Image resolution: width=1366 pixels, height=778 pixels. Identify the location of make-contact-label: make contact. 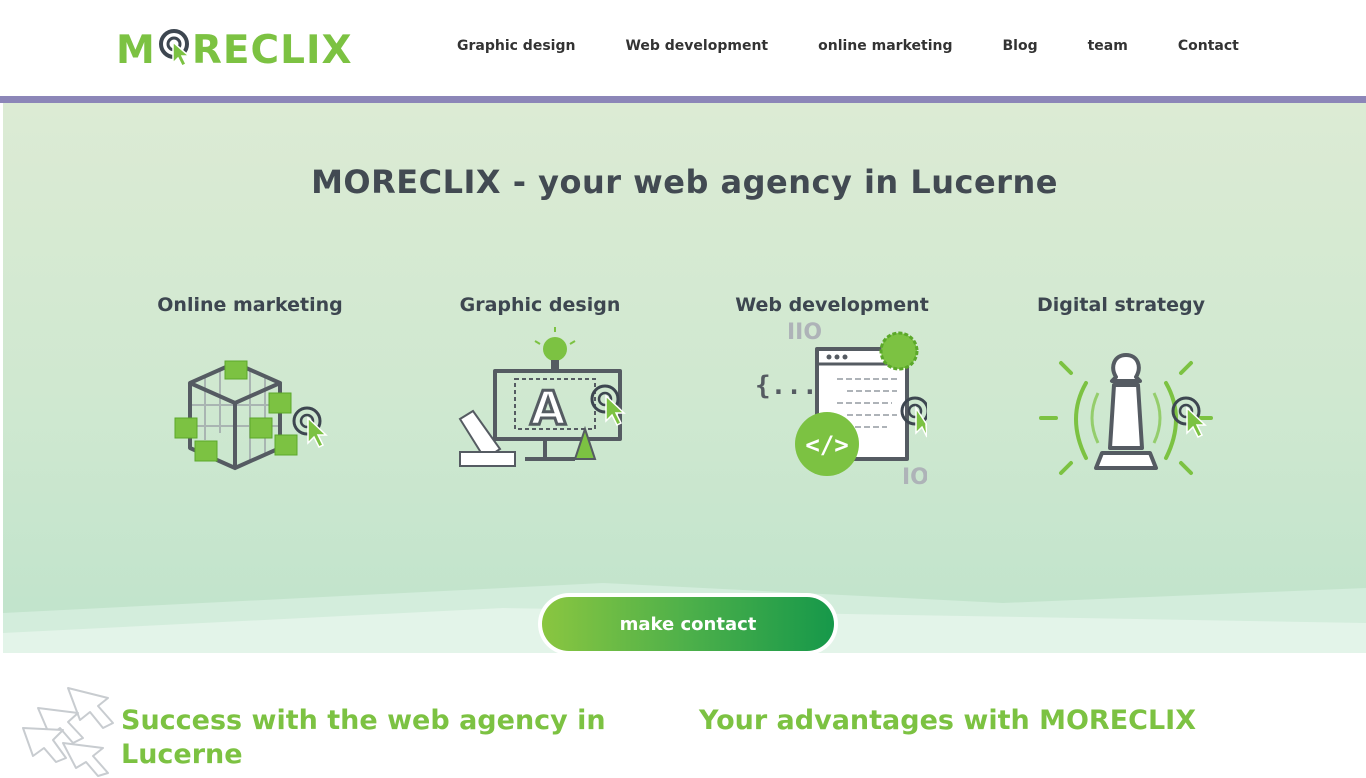
(688, 624).